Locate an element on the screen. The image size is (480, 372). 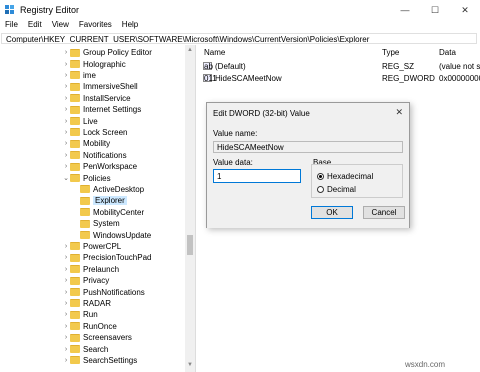
tree-item-label: RunOnce is located at coordinates (100, 326).